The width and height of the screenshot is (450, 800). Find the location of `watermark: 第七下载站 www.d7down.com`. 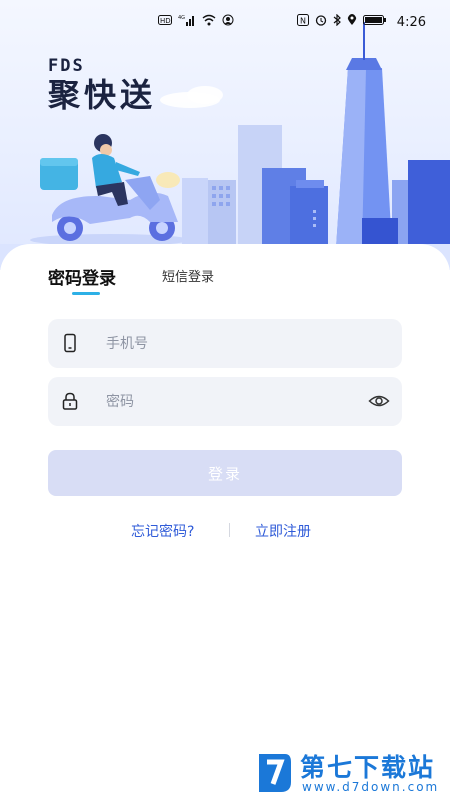

watermark: 第七下载站 www.d7down.com is located at coordinates (350, 773).